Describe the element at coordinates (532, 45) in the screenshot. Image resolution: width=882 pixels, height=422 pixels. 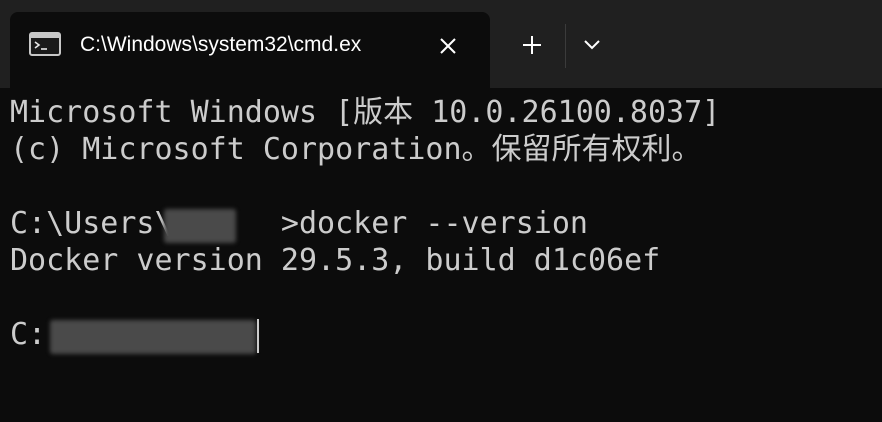
I see `plus-icon` at that location.